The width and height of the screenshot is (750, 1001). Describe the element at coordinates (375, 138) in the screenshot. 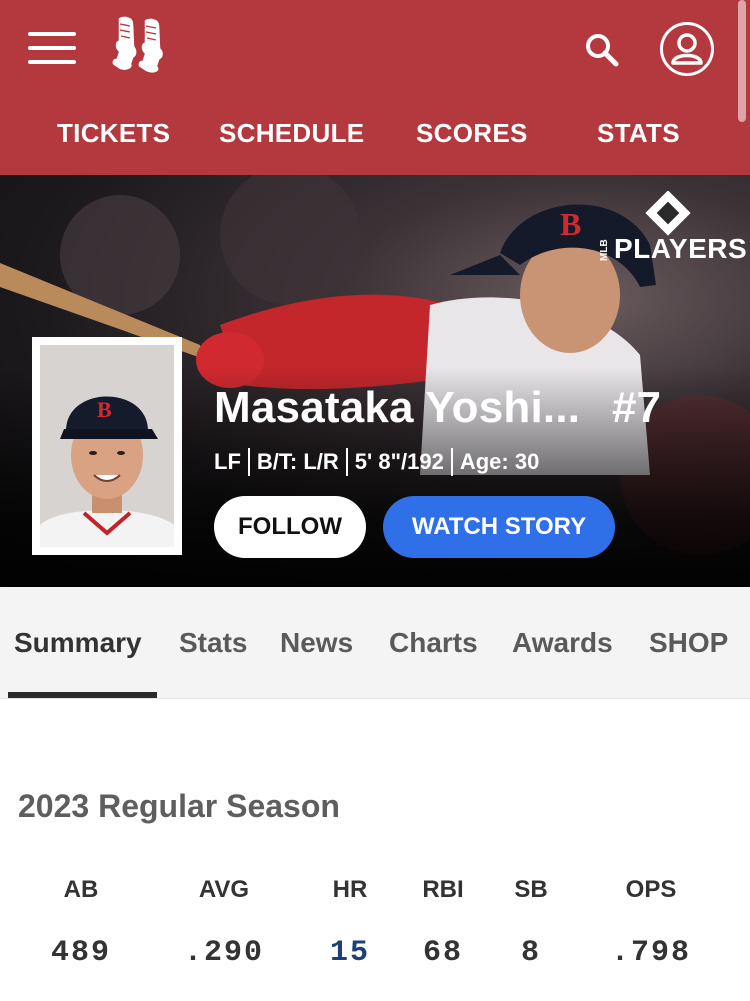

I see `top-nav: TICKETS SCHEDULE SCORES STATS` at that location.